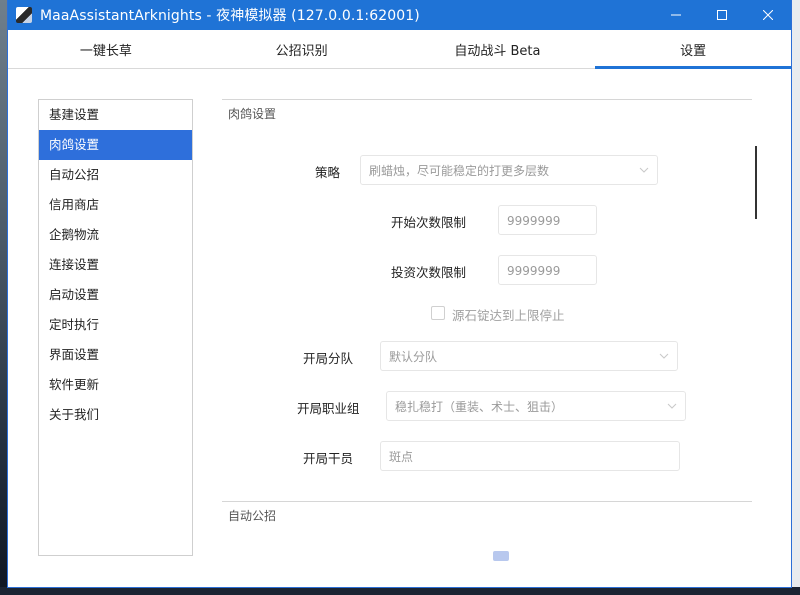  What do you see at coordinates (106, 49) in the screenshot?
I see `tab-one-click: 一键长草` at bounding box center [106, 49].